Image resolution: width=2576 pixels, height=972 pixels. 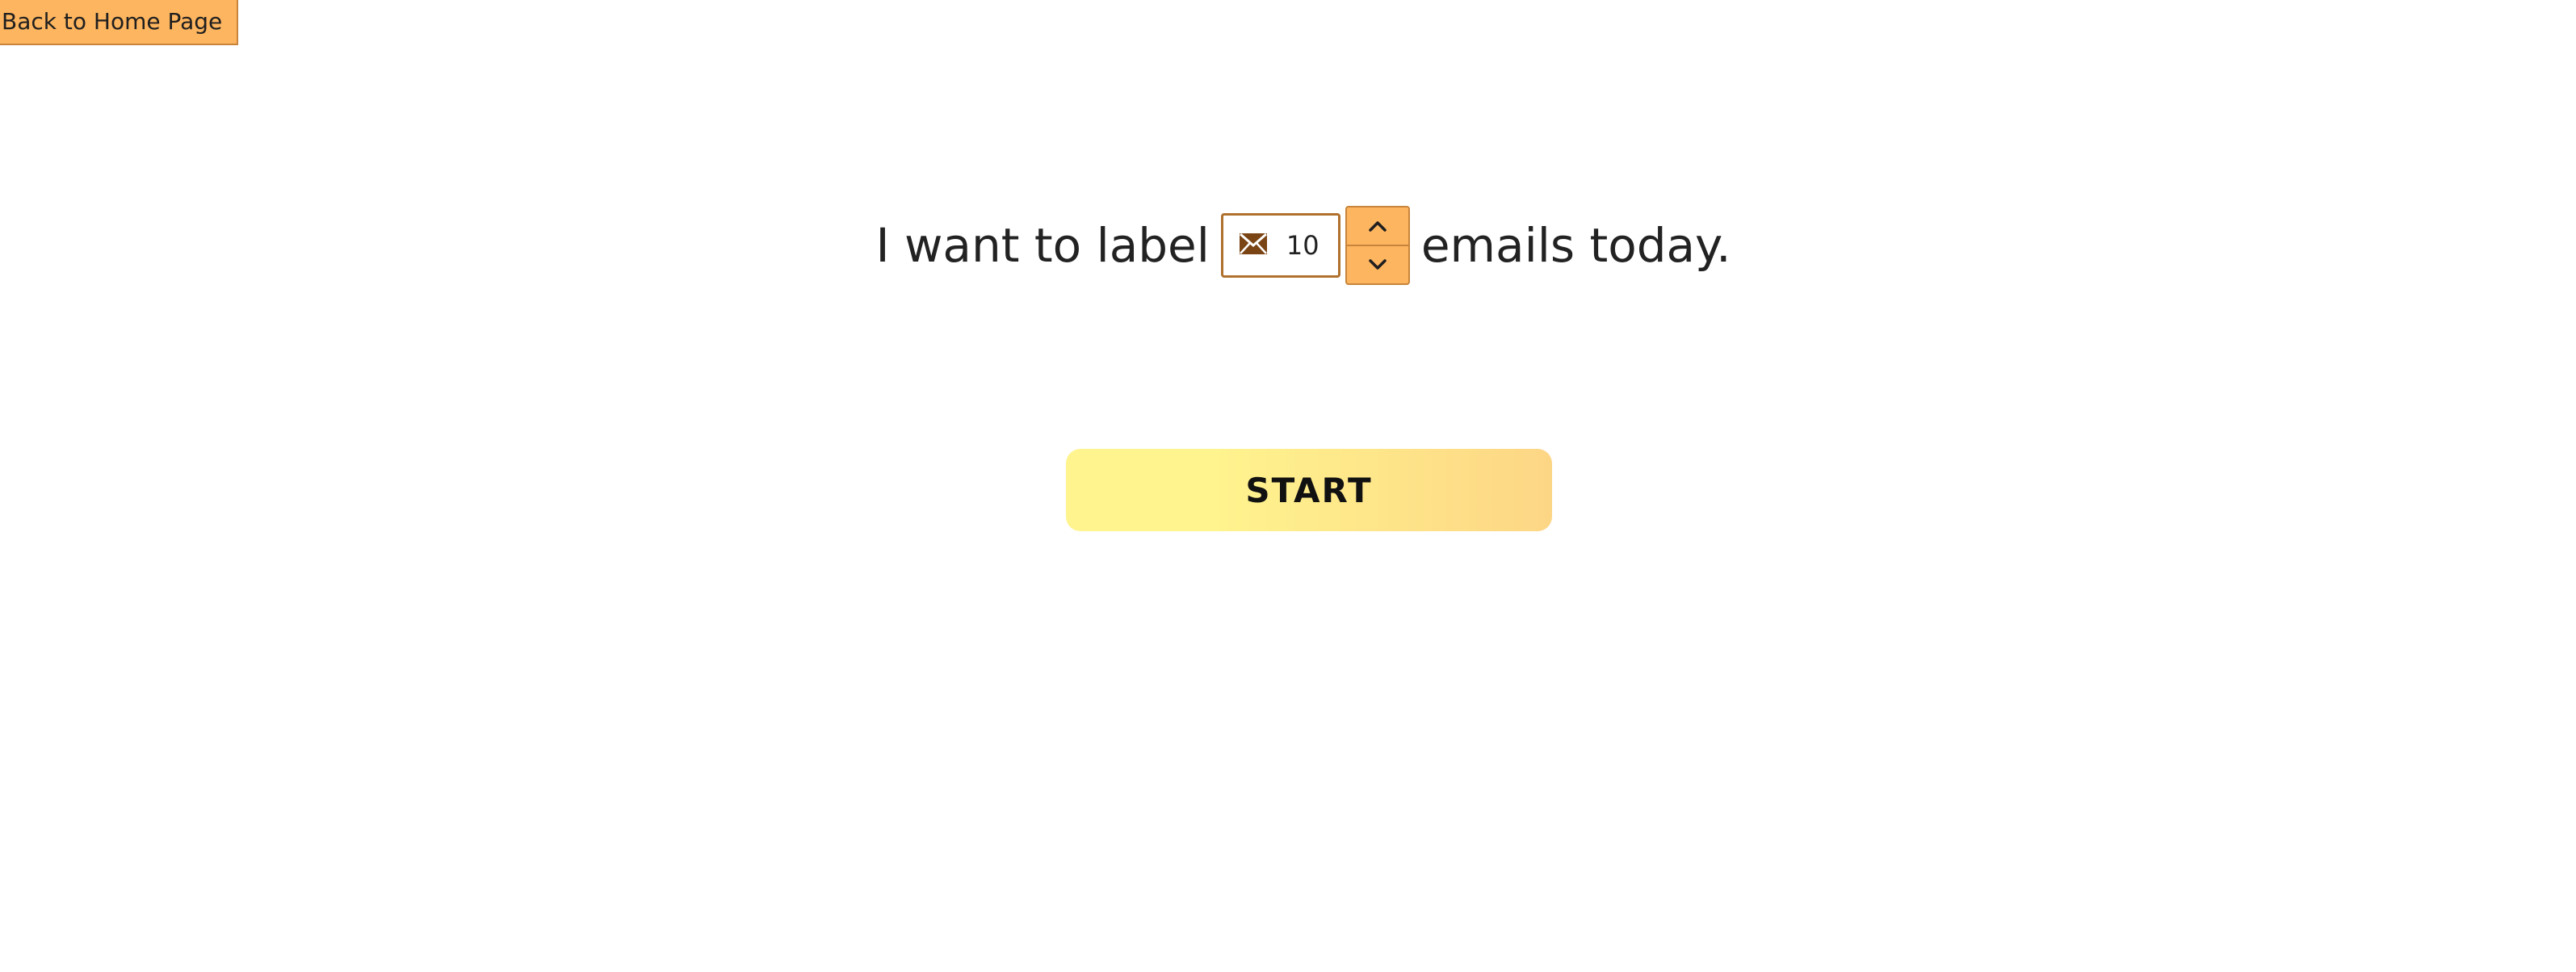 I want to click on back-to-home-button: Back to Home Page, so click(x=119, y=22).